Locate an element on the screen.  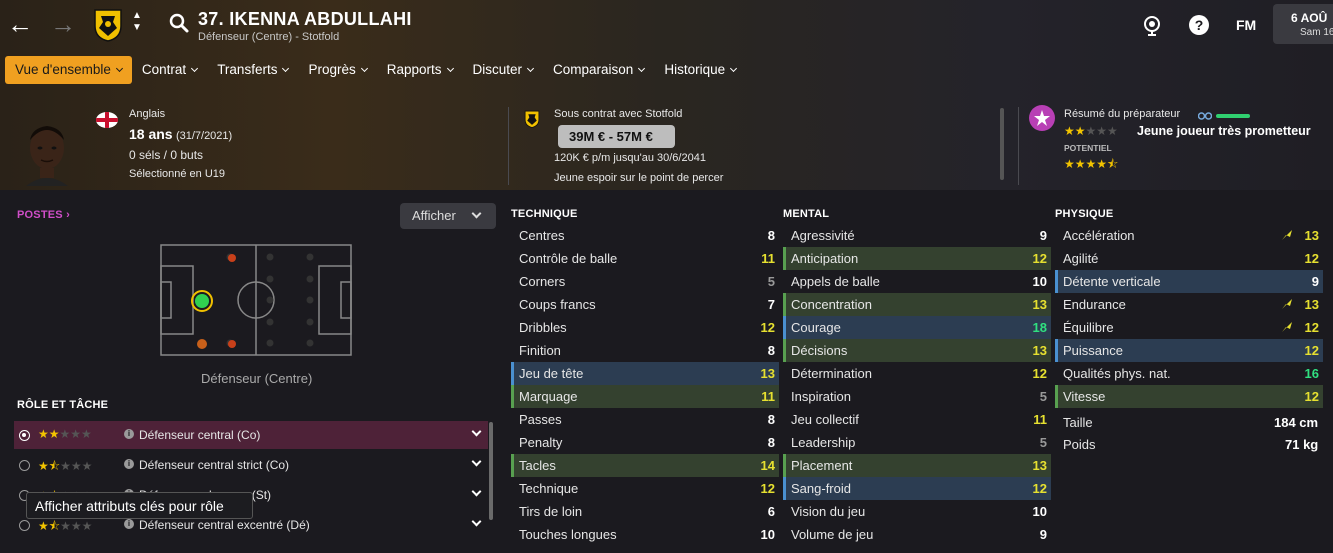
attribute-name: Tirs de loin is located at coordinates (551, 511).